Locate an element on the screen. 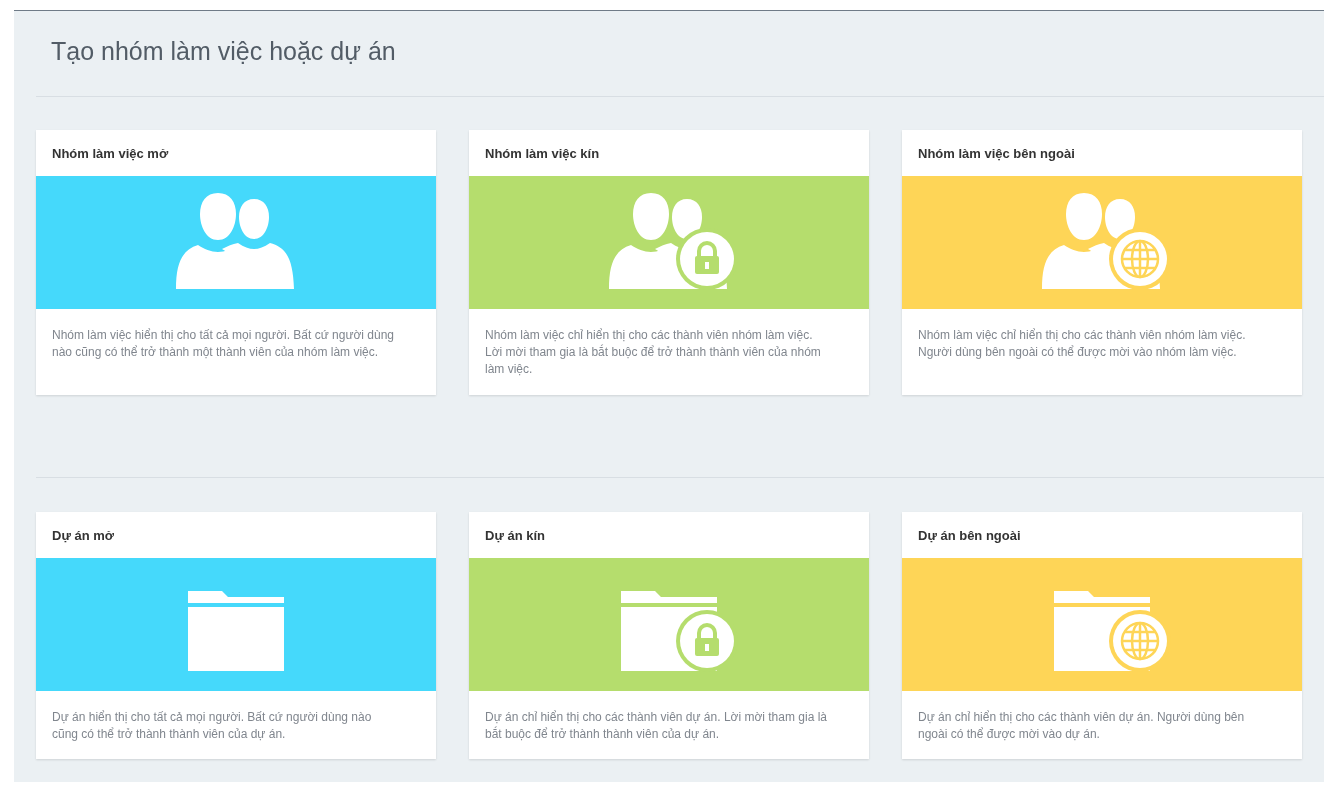 The height and width of the screenshot is (792, 1330). card-description: Nhóm làm việc chỉ hiển thị cho các thành viên nhóm làm việc. Lời mời tham gia là bắt buộc để trở thành thành viên của nhóm làm việc. is located at coordinates (653, 352).